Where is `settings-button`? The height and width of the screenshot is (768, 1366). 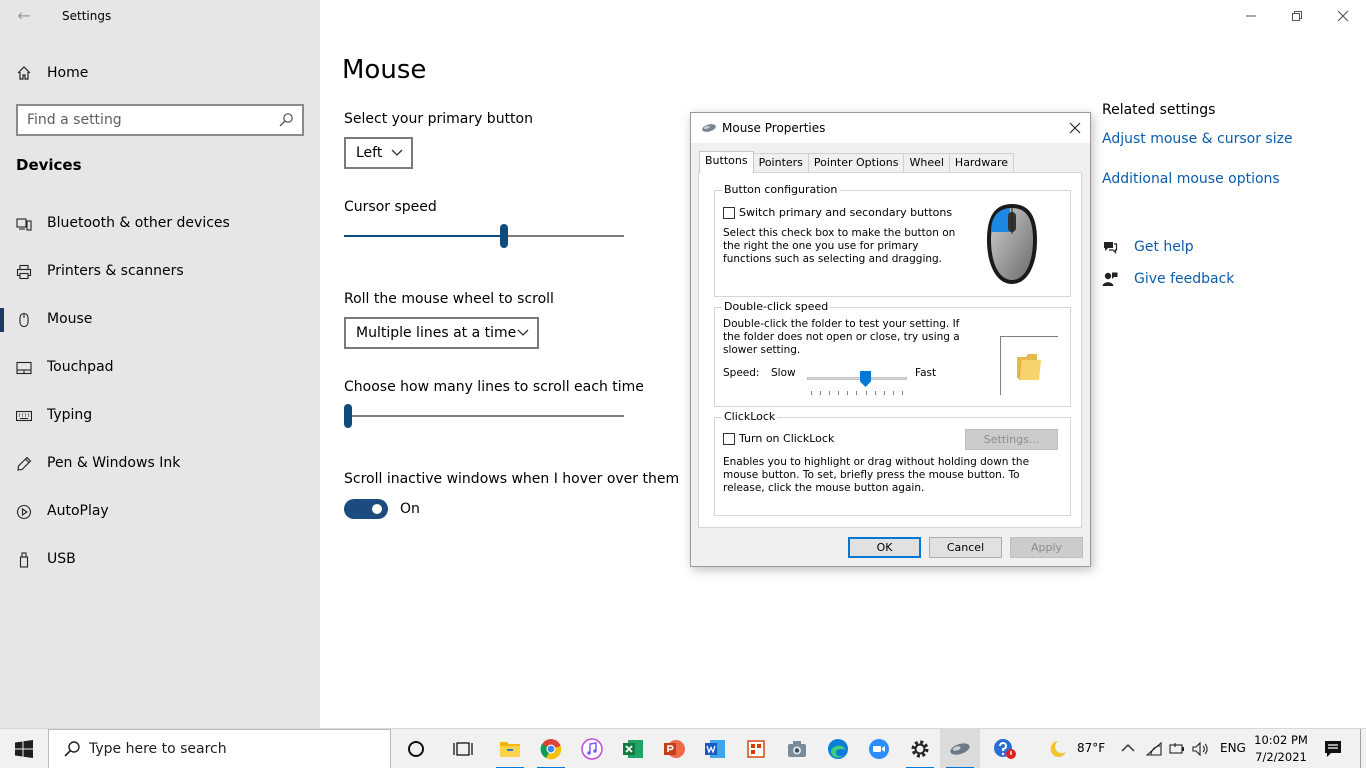
settings-button is located at coordinates (920, 748).